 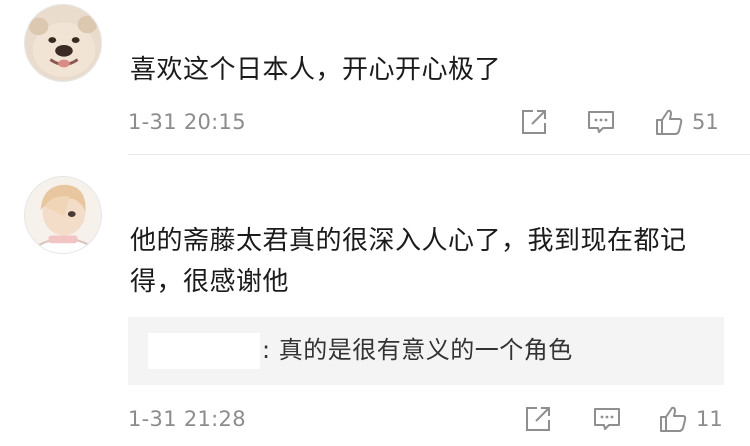 I want to click on bulldog-avatar-image, so click(x=63, y=43).